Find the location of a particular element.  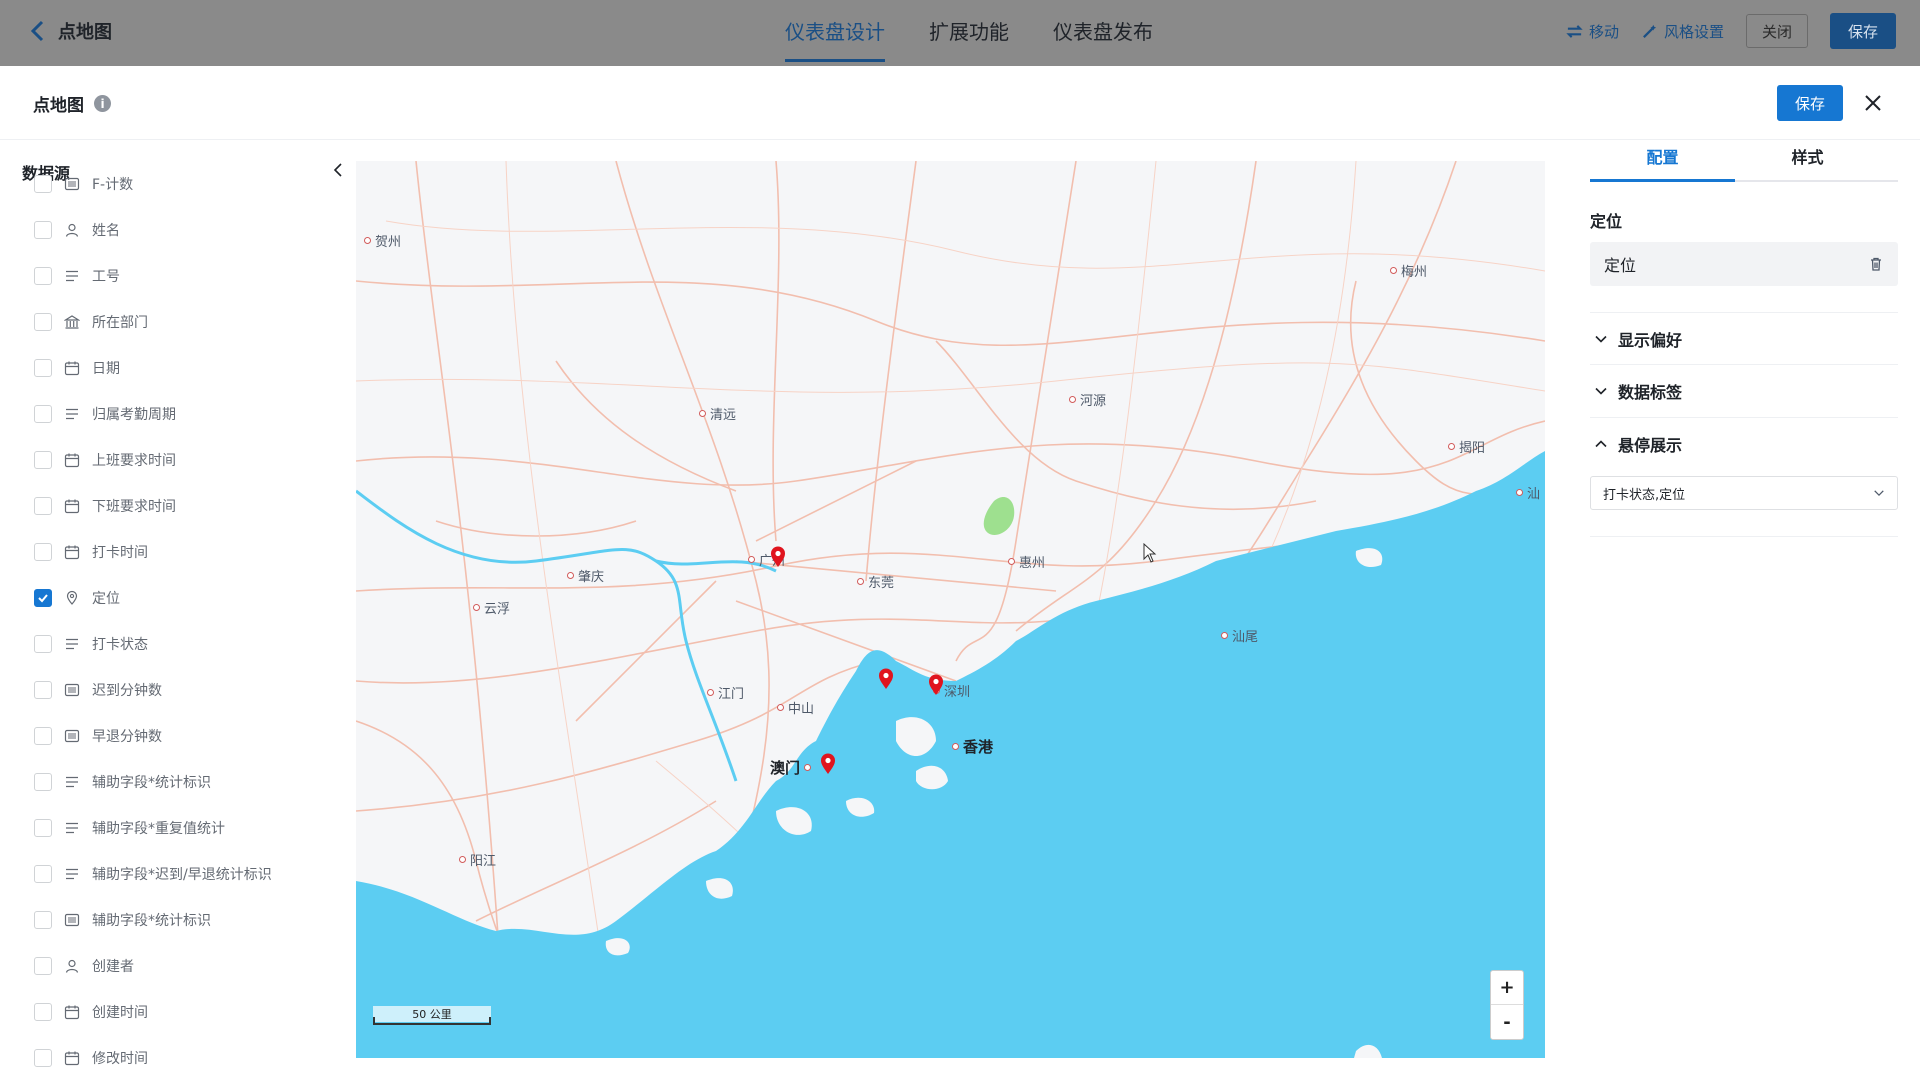

field-item: 归属考勤周期 is located at coordinates (184, 414).